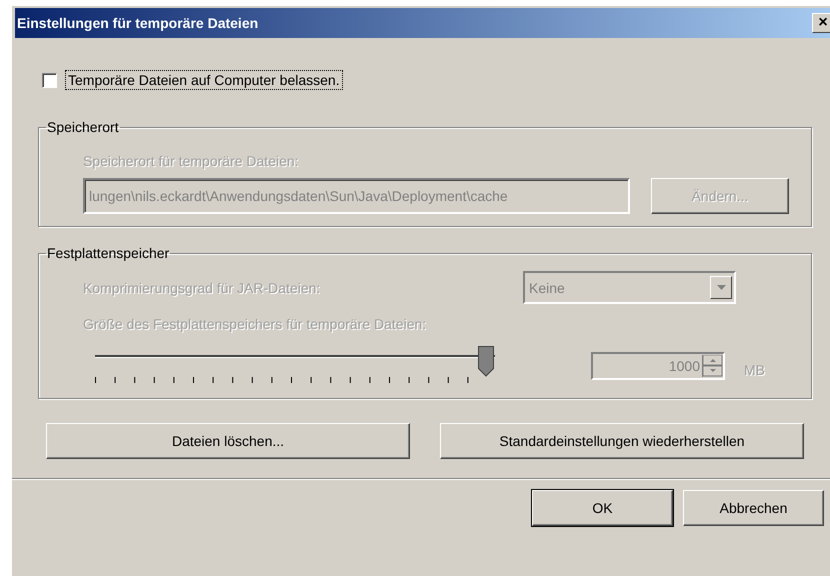  What do you see at coordinates (602, 508) in the screenshot?
I see `dialog-button: OK` at bounding box center [602, 508].